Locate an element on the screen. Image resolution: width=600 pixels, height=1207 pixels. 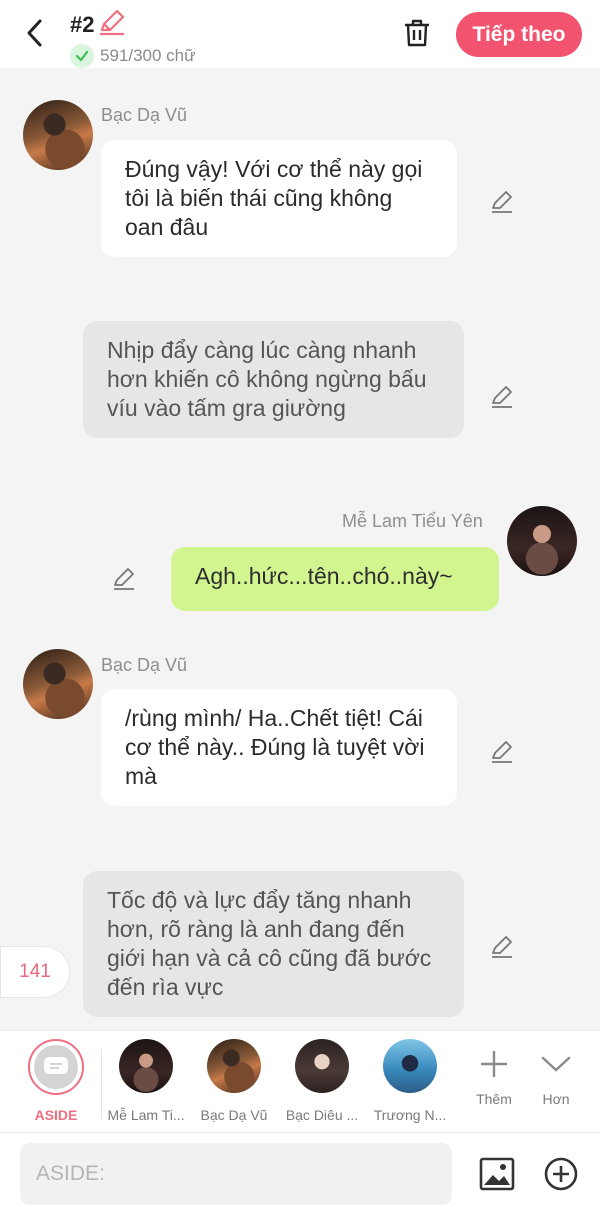
add-label: Thêm is located at coordinates (494, 1099).